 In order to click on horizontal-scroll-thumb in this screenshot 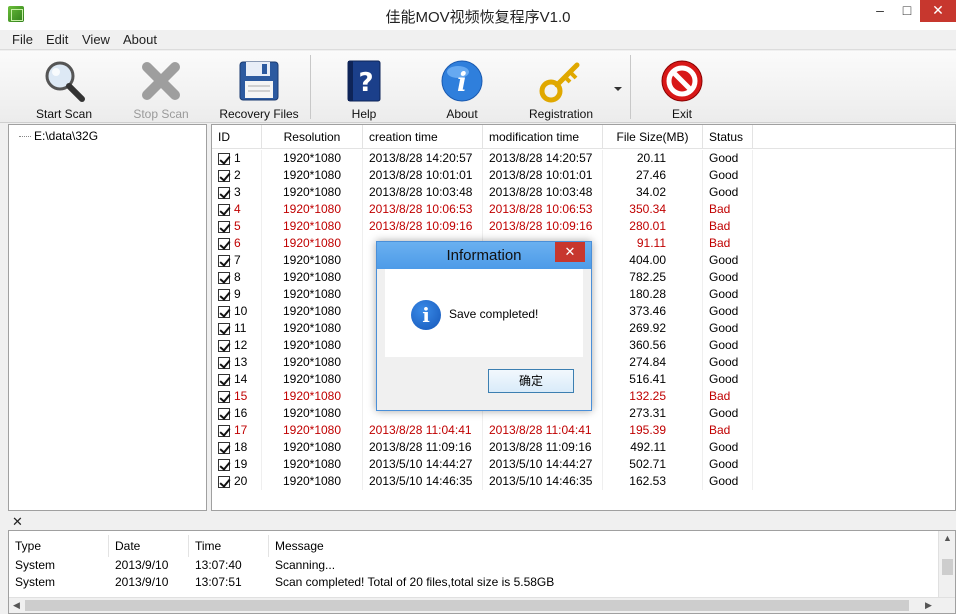, I will do `click(467, 605)`.